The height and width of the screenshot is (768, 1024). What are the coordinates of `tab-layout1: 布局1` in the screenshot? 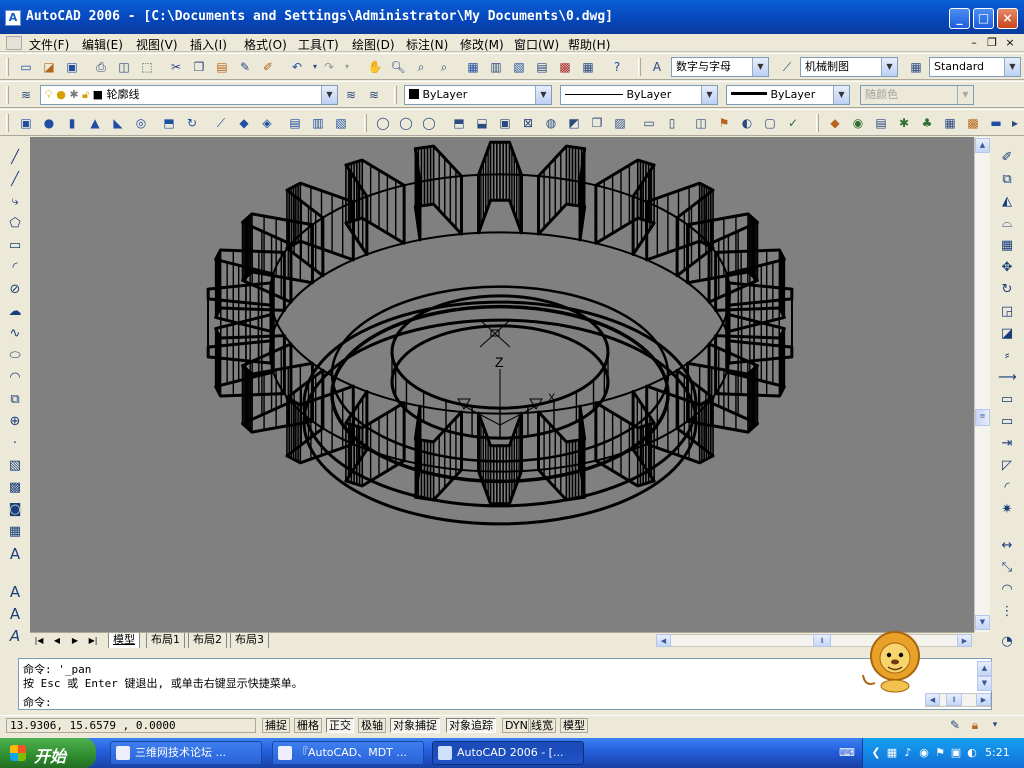 It's located at (165, 640).